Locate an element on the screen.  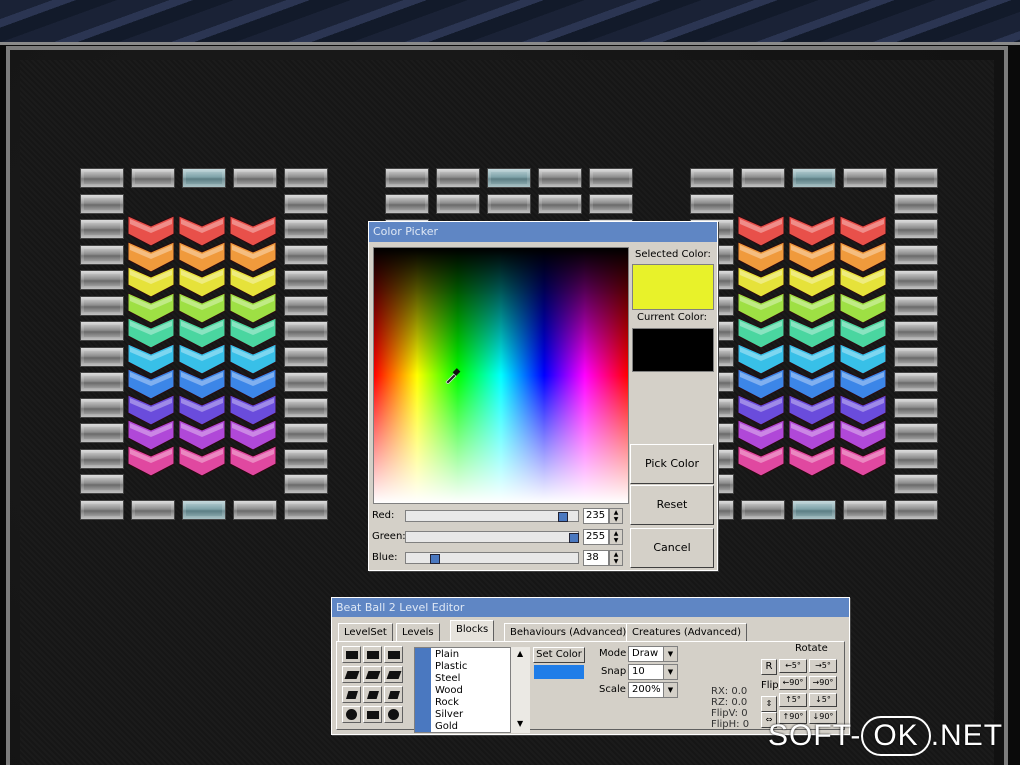
blue-spinner: ▲ ▼ is located at coordinates (616, 558).